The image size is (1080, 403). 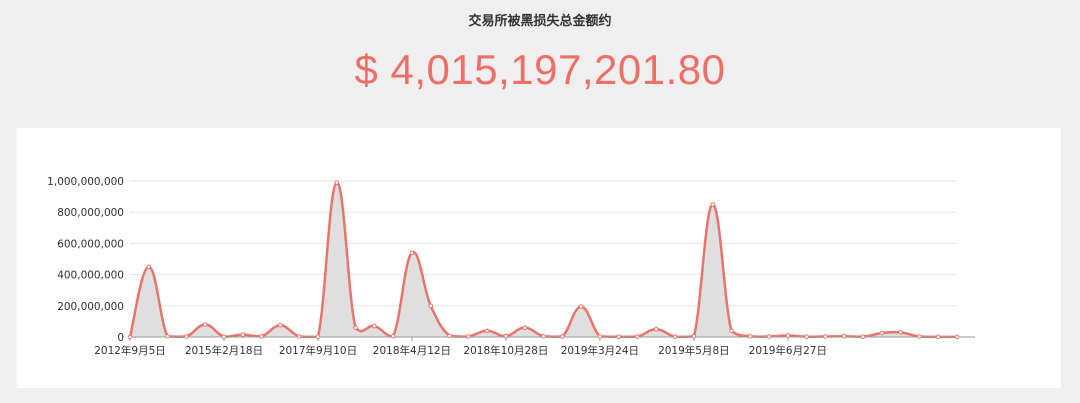 I want to click on y-tick-label: 200,000,000, so click(x=90, y=307).